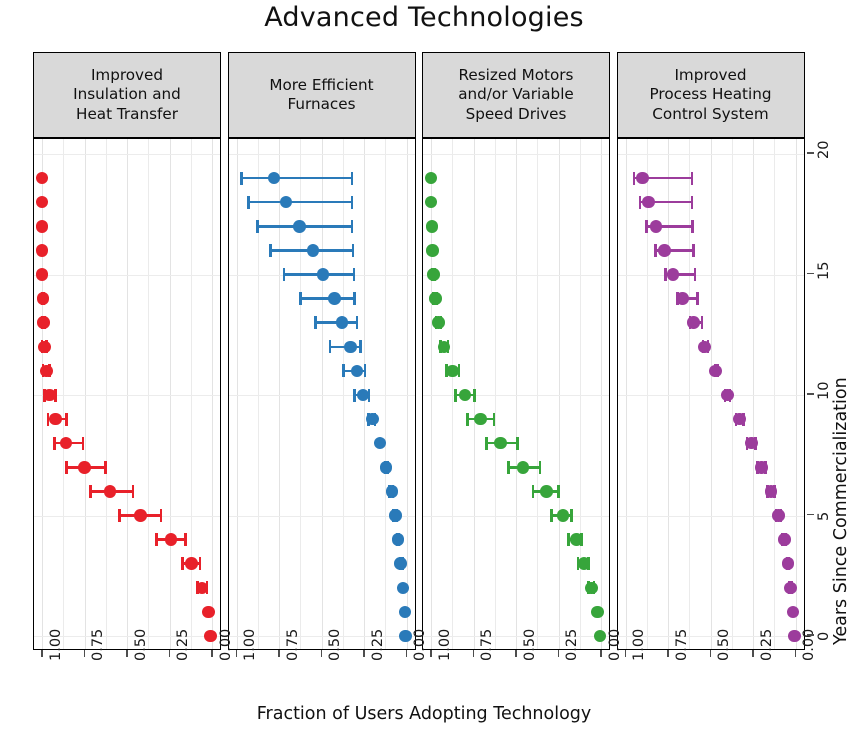  What do you see at coordinates (639, 644) in the screenshot?
I see `x-axis-tick-label: 1.00` at bounding box center [639, 644].